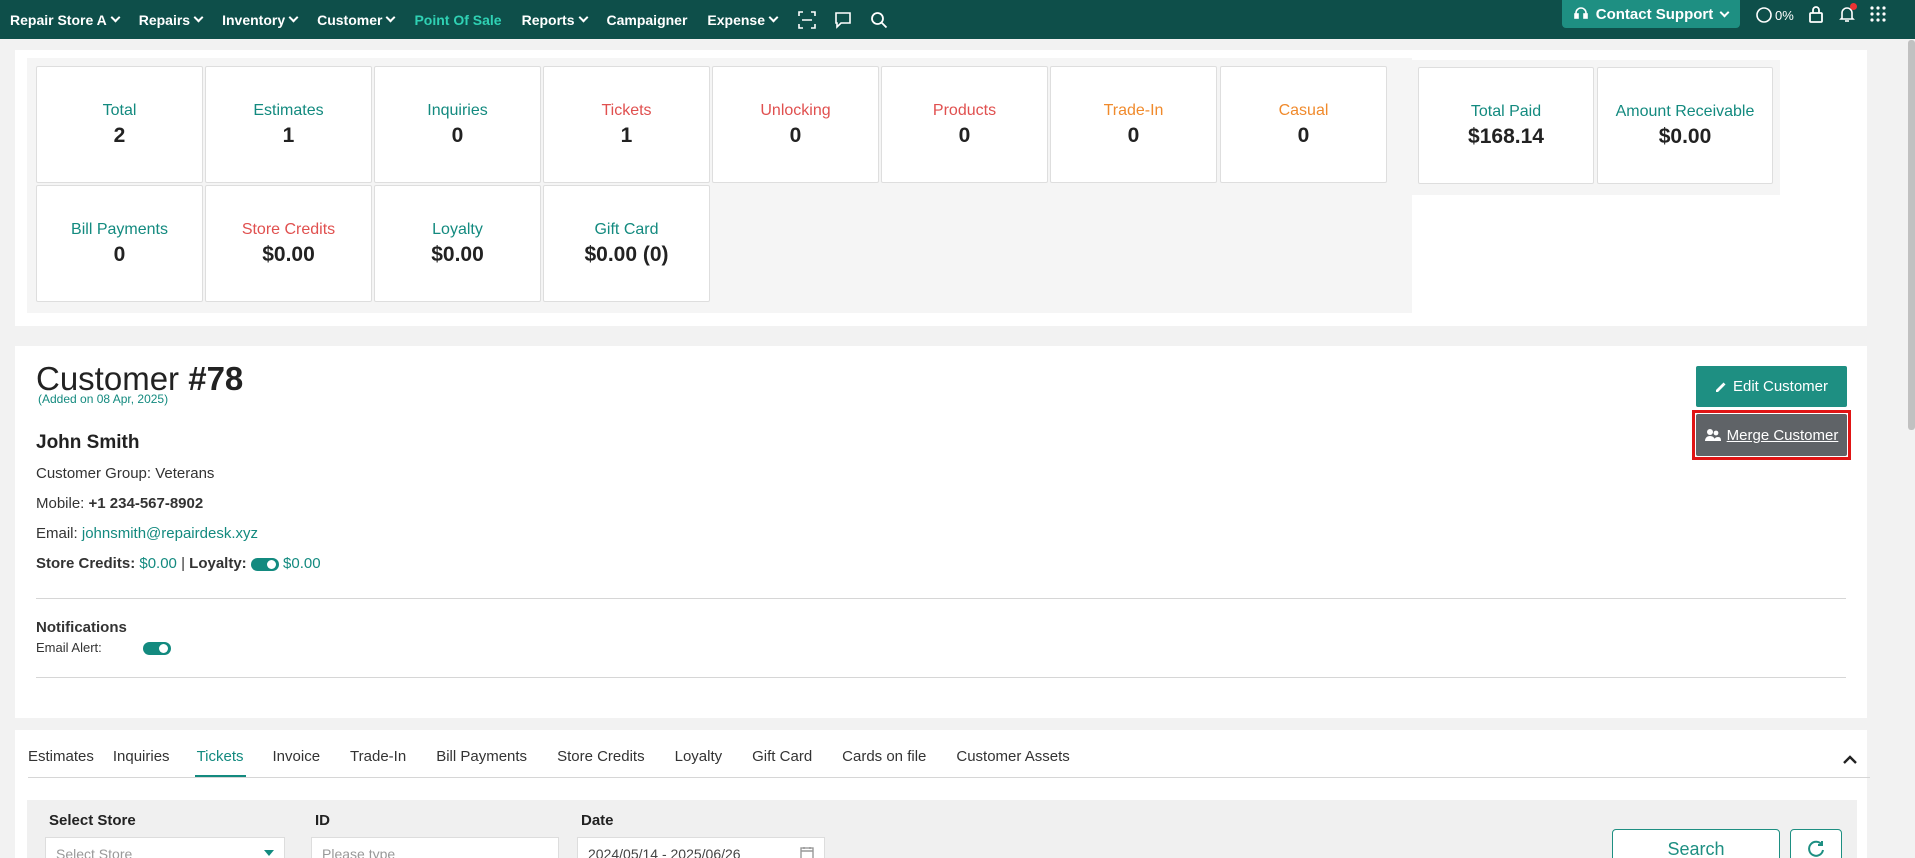 The height and width of the screenshot is (858, 1915). Describe the element at coordinates (481, 762) in the screenshot. I see `tab-bill-payments: Bill Payments` at that location.